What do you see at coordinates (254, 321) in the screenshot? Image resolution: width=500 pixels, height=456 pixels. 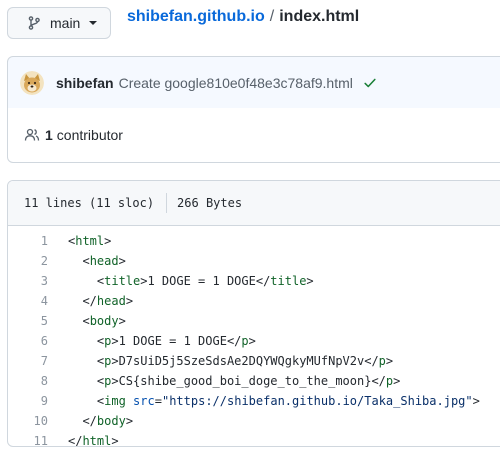 I see `code-line: 5 <body>` at bounding box center [254, 321].